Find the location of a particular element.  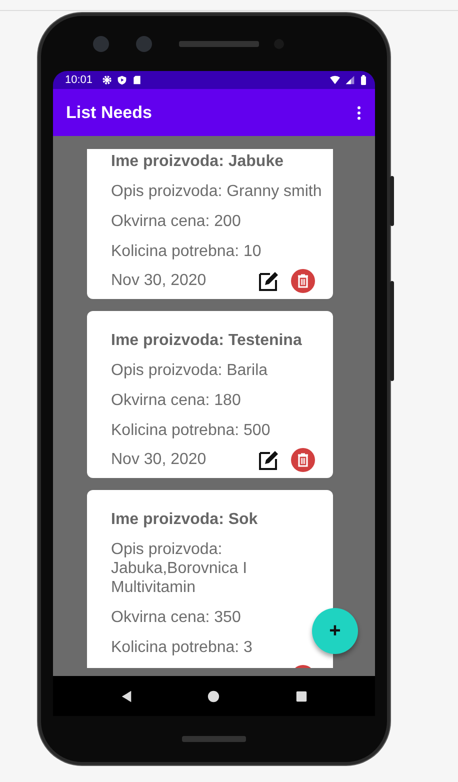

battery-icon is located at coordinates (363, 80).